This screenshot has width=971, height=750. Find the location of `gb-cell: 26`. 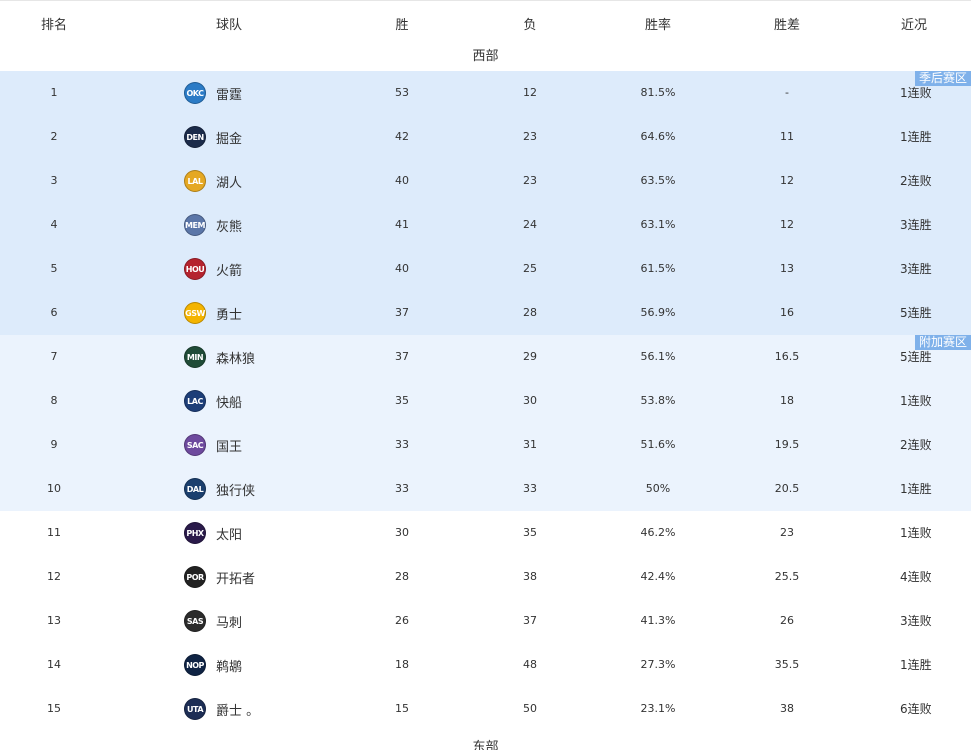

gb-cell: 26 is located at coordinates (787, 620).